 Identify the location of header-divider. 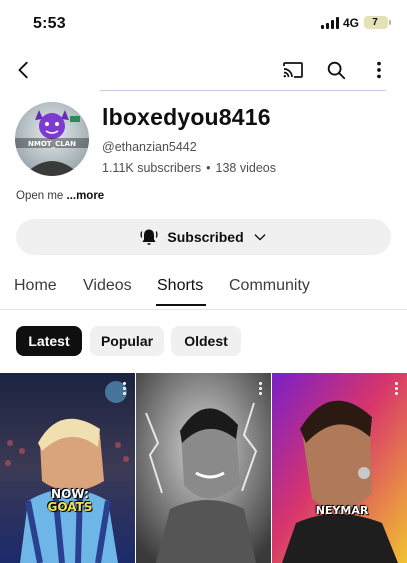
(243, 90).